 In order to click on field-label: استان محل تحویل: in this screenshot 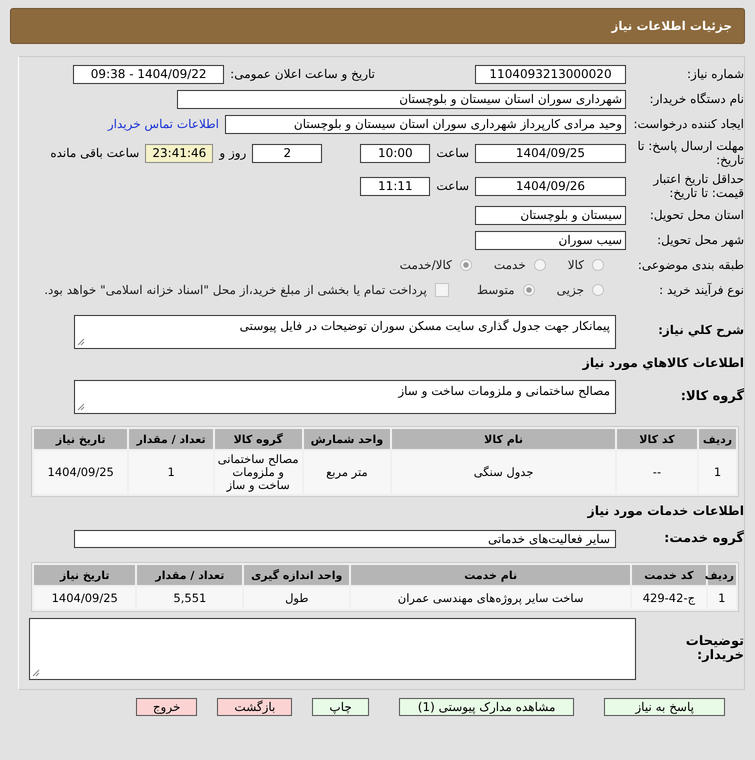, I will do `click(696, 215)`.